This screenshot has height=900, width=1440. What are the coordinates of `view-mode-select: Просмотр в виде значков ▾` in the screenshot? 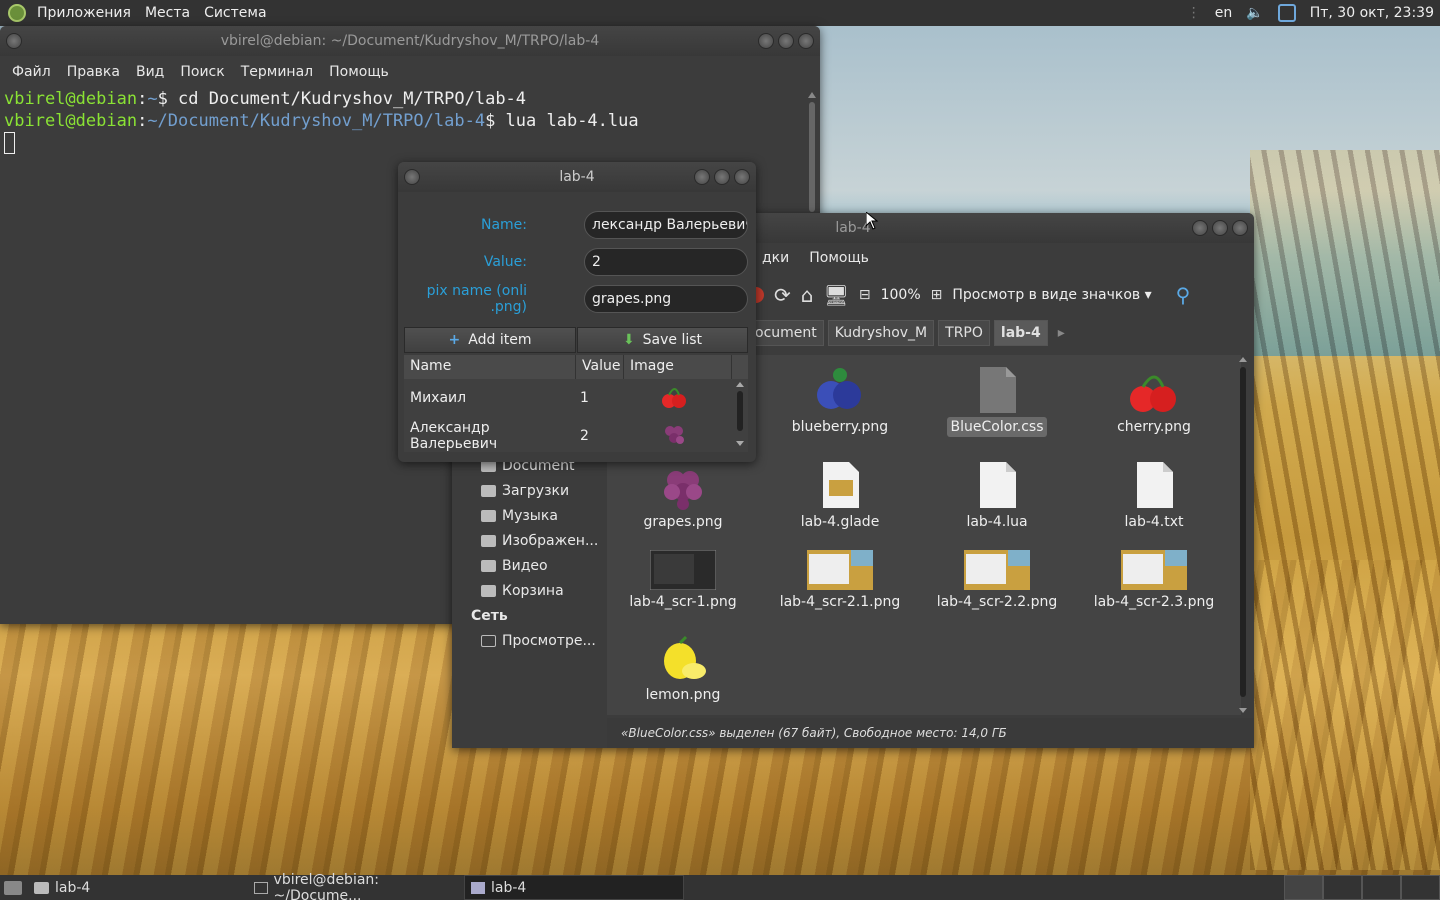 It's located at (1051, 295).